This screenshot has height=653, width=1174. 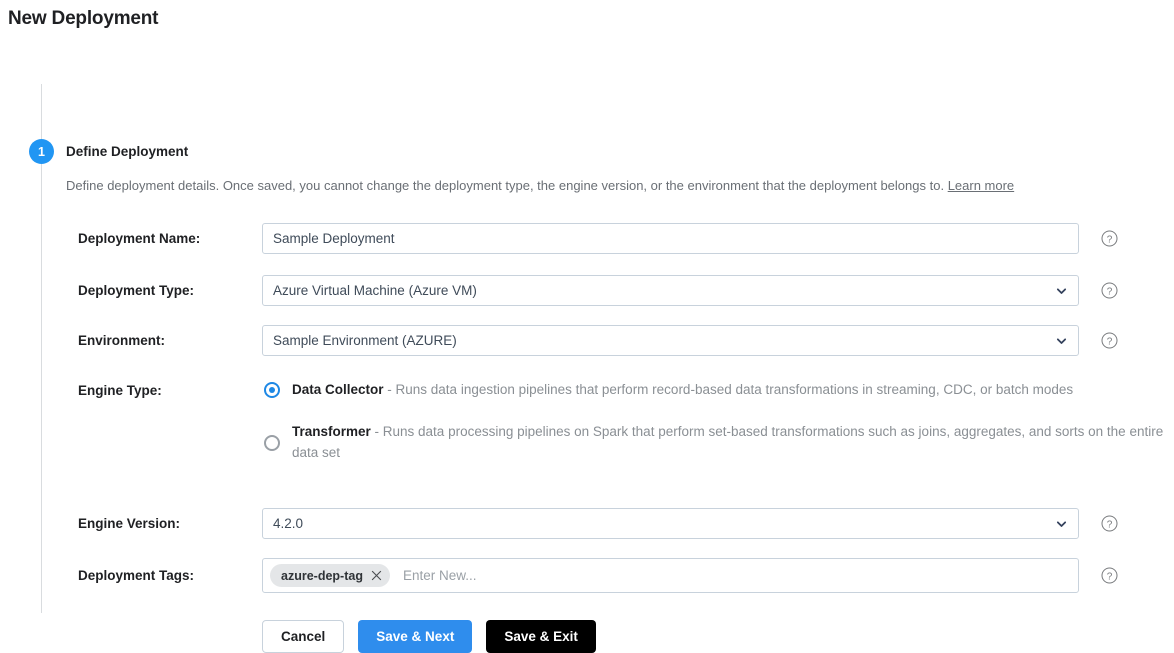 I want to click on help-icon-deployment-tags: ?, so click(x=1109, y=575).